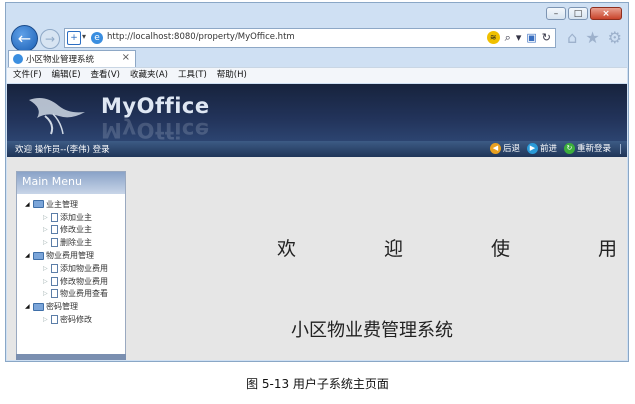 This screenshot has width=635, height=404. I want to click on caption-buttons: – □ ×, so click(584, 13).